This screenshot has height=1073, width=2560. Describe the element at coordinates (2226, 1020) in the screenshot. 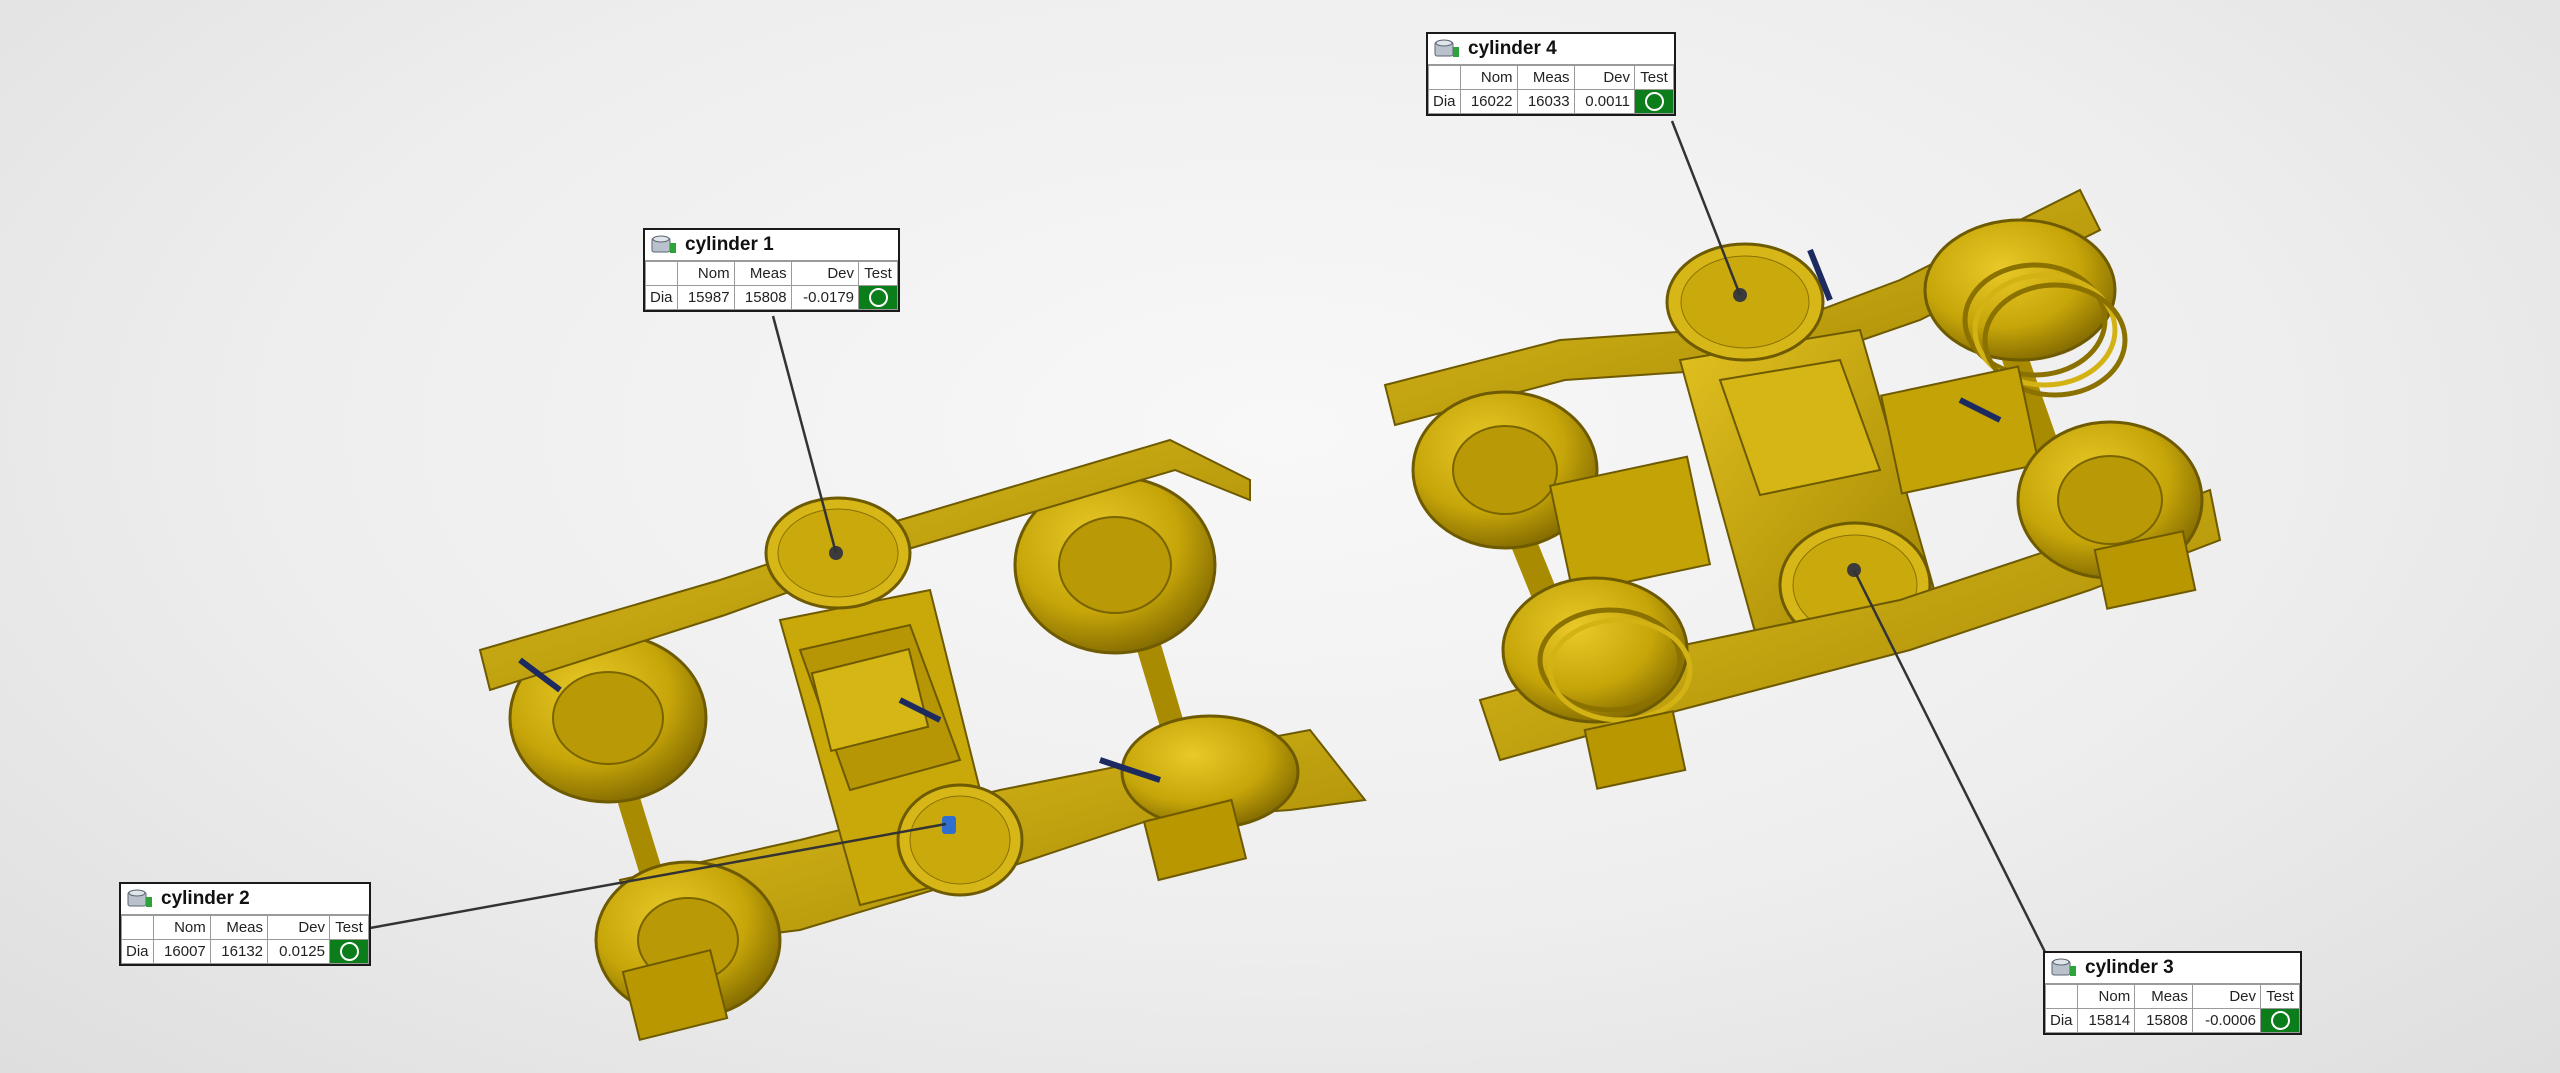

I see `deviation-value: -0.0006` at that location.